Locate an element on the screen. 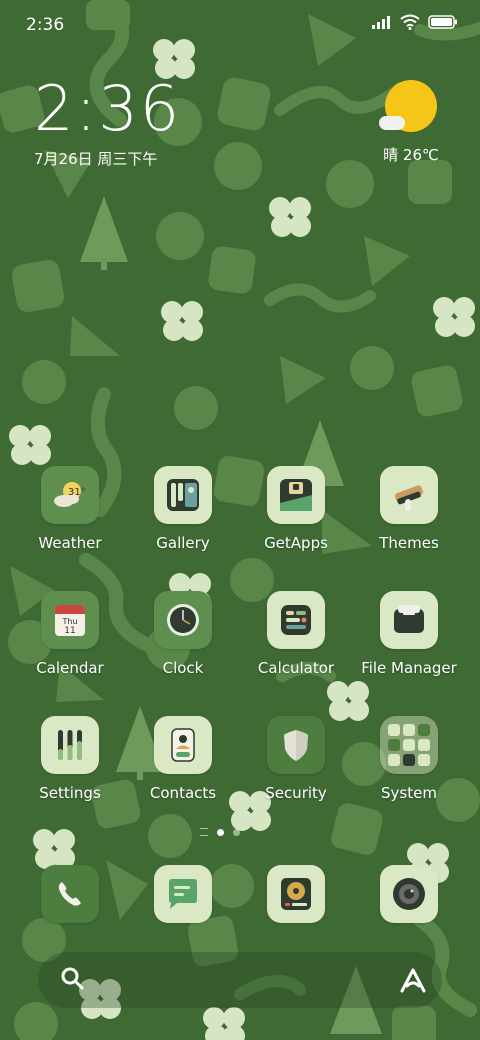 The width and height of the screenshot is (480, 1040). menu-dots-icon is located at coordinates (204, 832).